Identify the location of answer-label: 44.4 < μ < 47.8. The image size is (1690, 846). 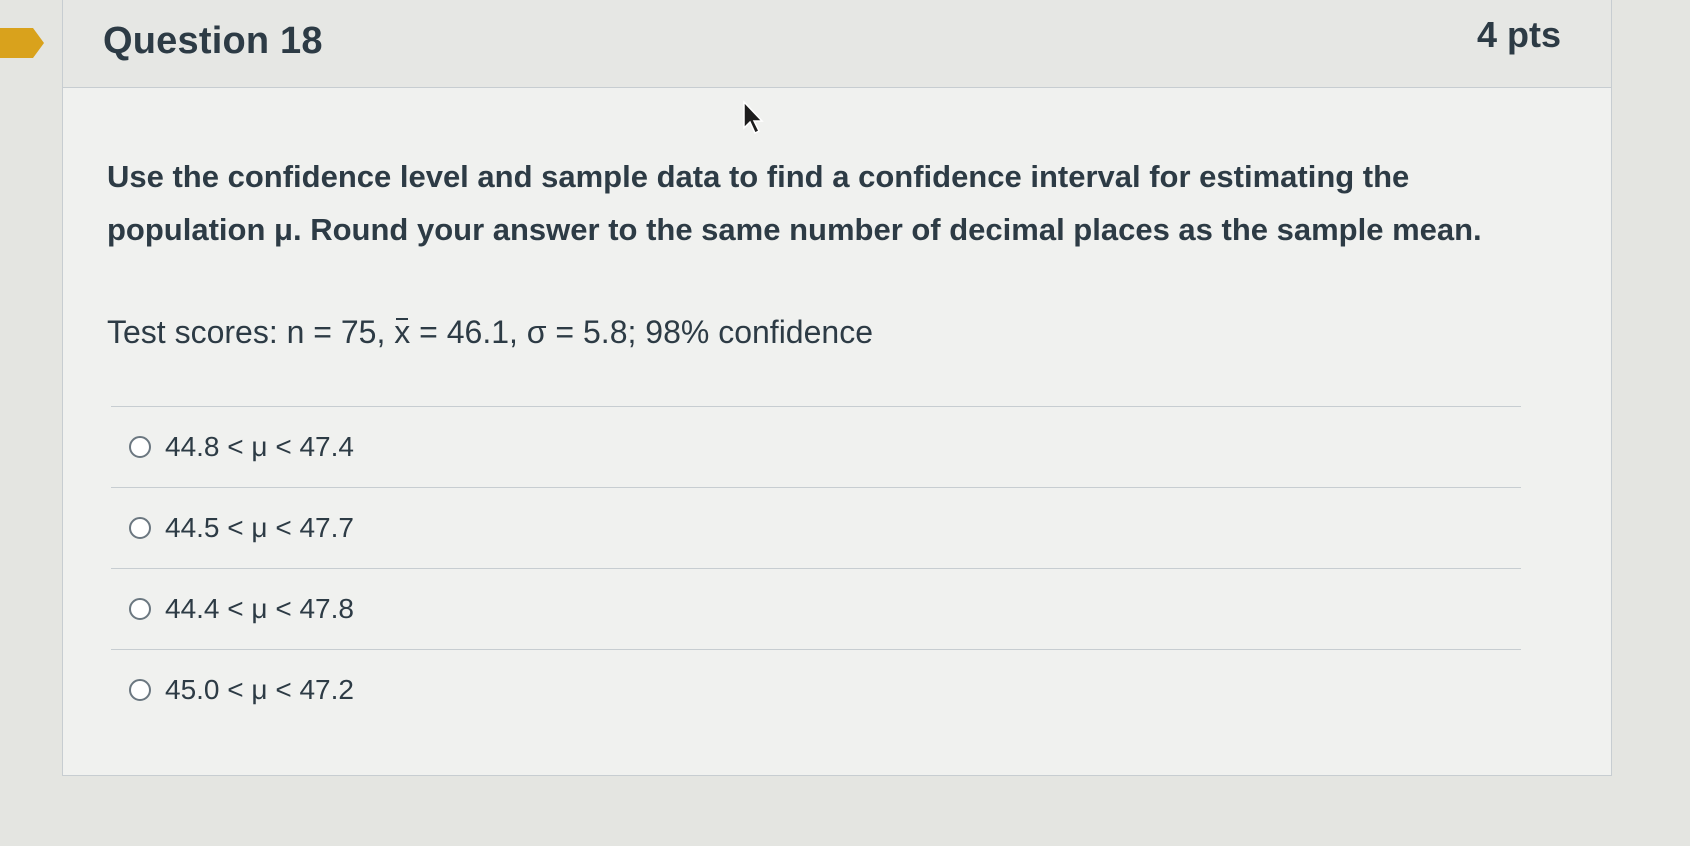
(259, 608).